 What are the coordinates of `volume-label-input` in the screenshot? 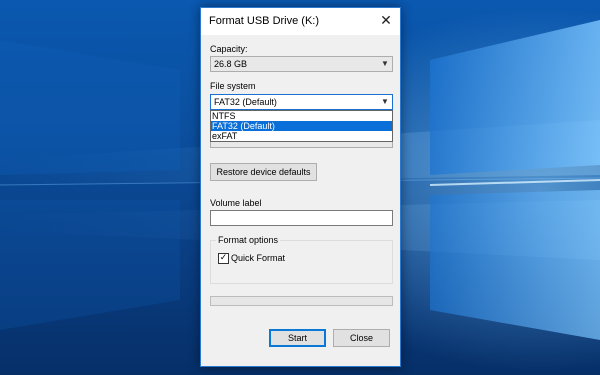 It's located at (301, 218).